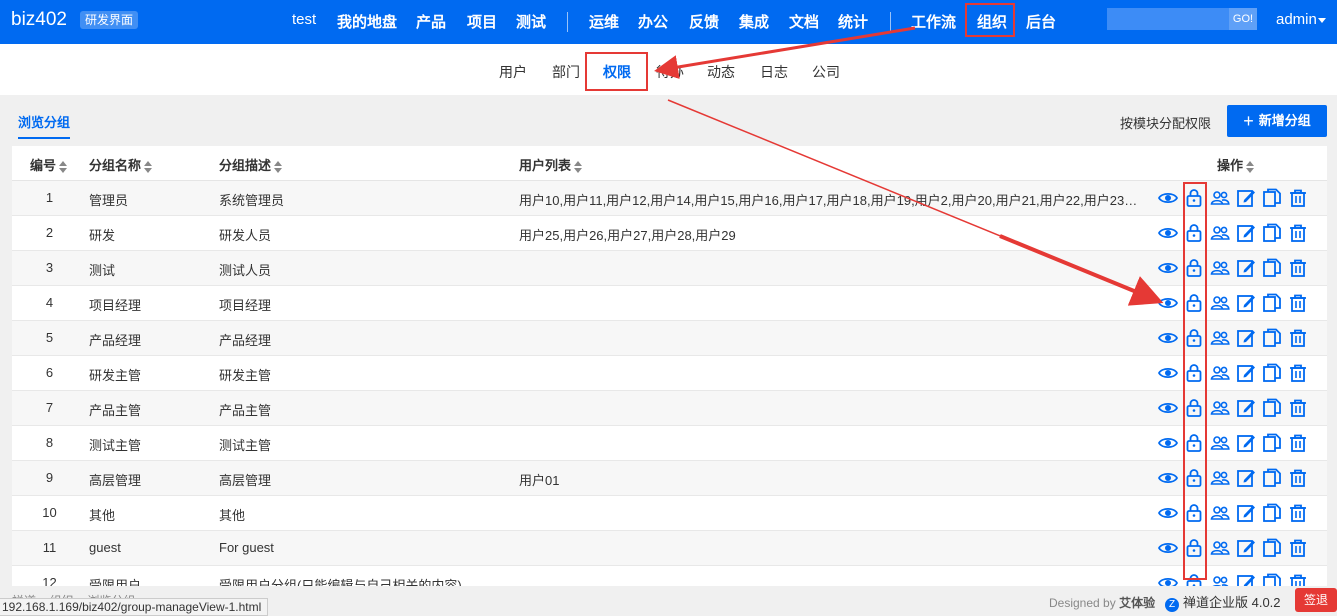 This screenshot has width=1337, height=616. I want to click on header-users: 用户列表, so click(551, 164).